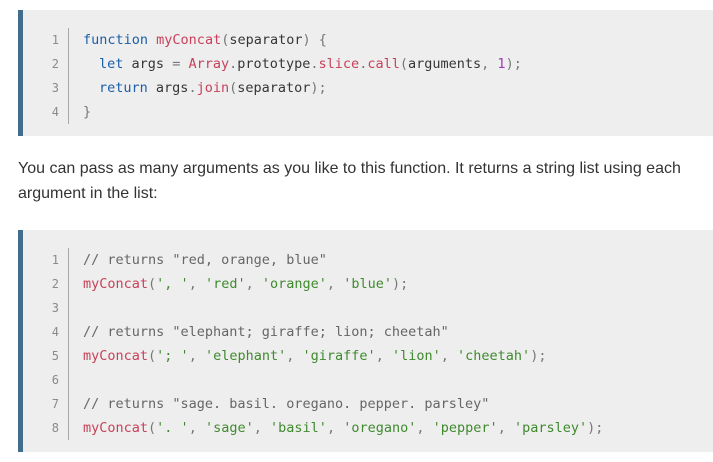  I want to click on code-line: }, so click(87, 112).